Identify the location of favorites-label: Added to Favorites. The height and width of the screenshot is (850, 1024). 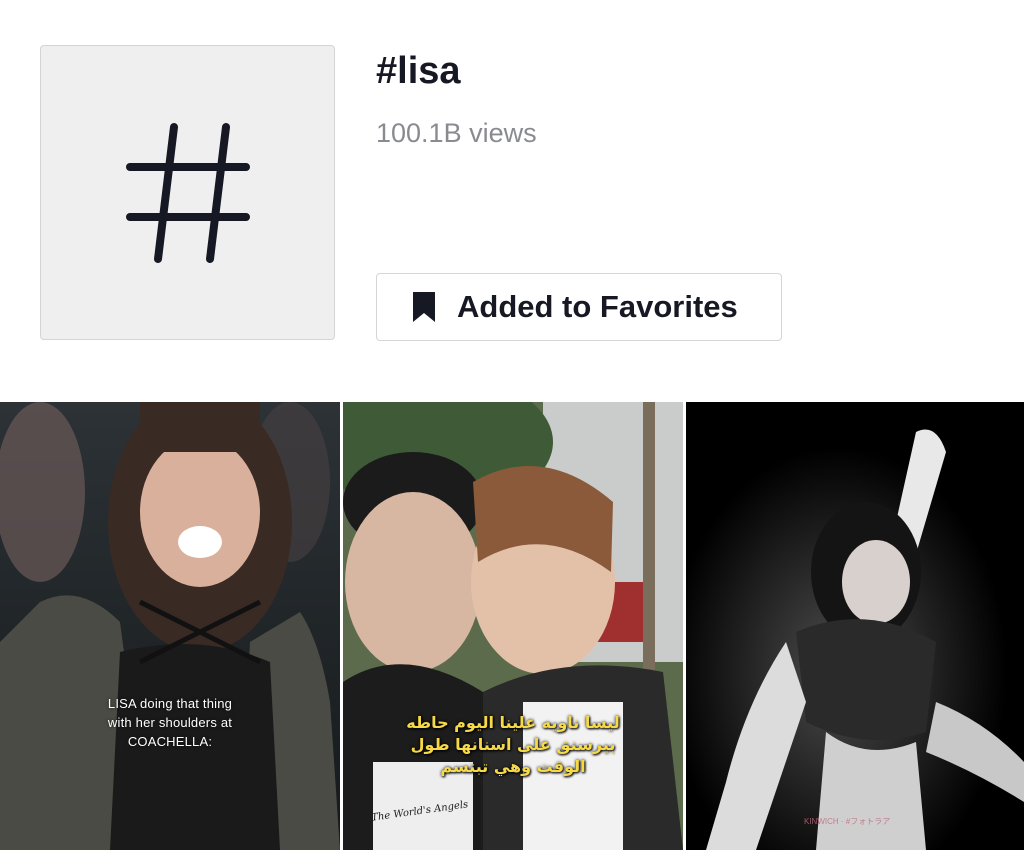
(597, 306).